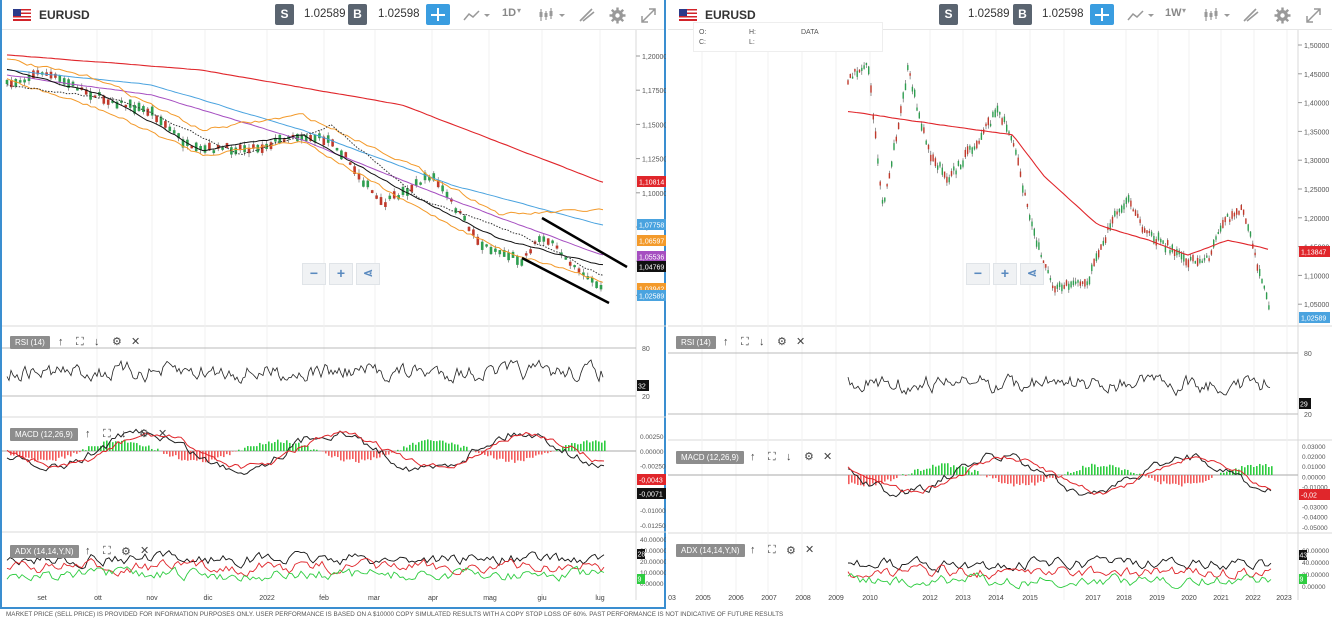 The image size is (1332, 619). I want to click on ma-200-line, so click(1058, 183).